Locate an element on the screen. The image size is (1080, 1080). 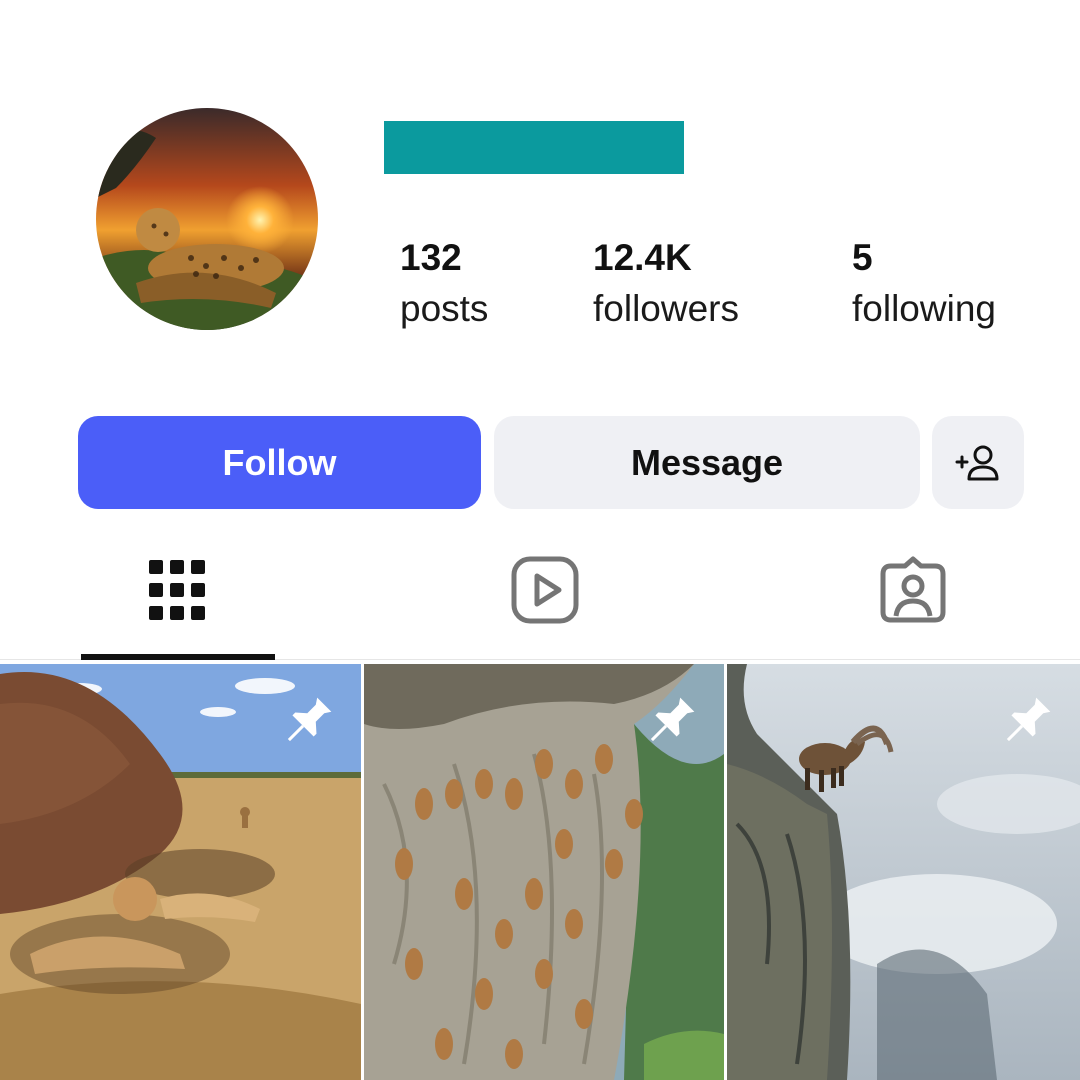
profile-avatar is located at coordinates (207, 219).